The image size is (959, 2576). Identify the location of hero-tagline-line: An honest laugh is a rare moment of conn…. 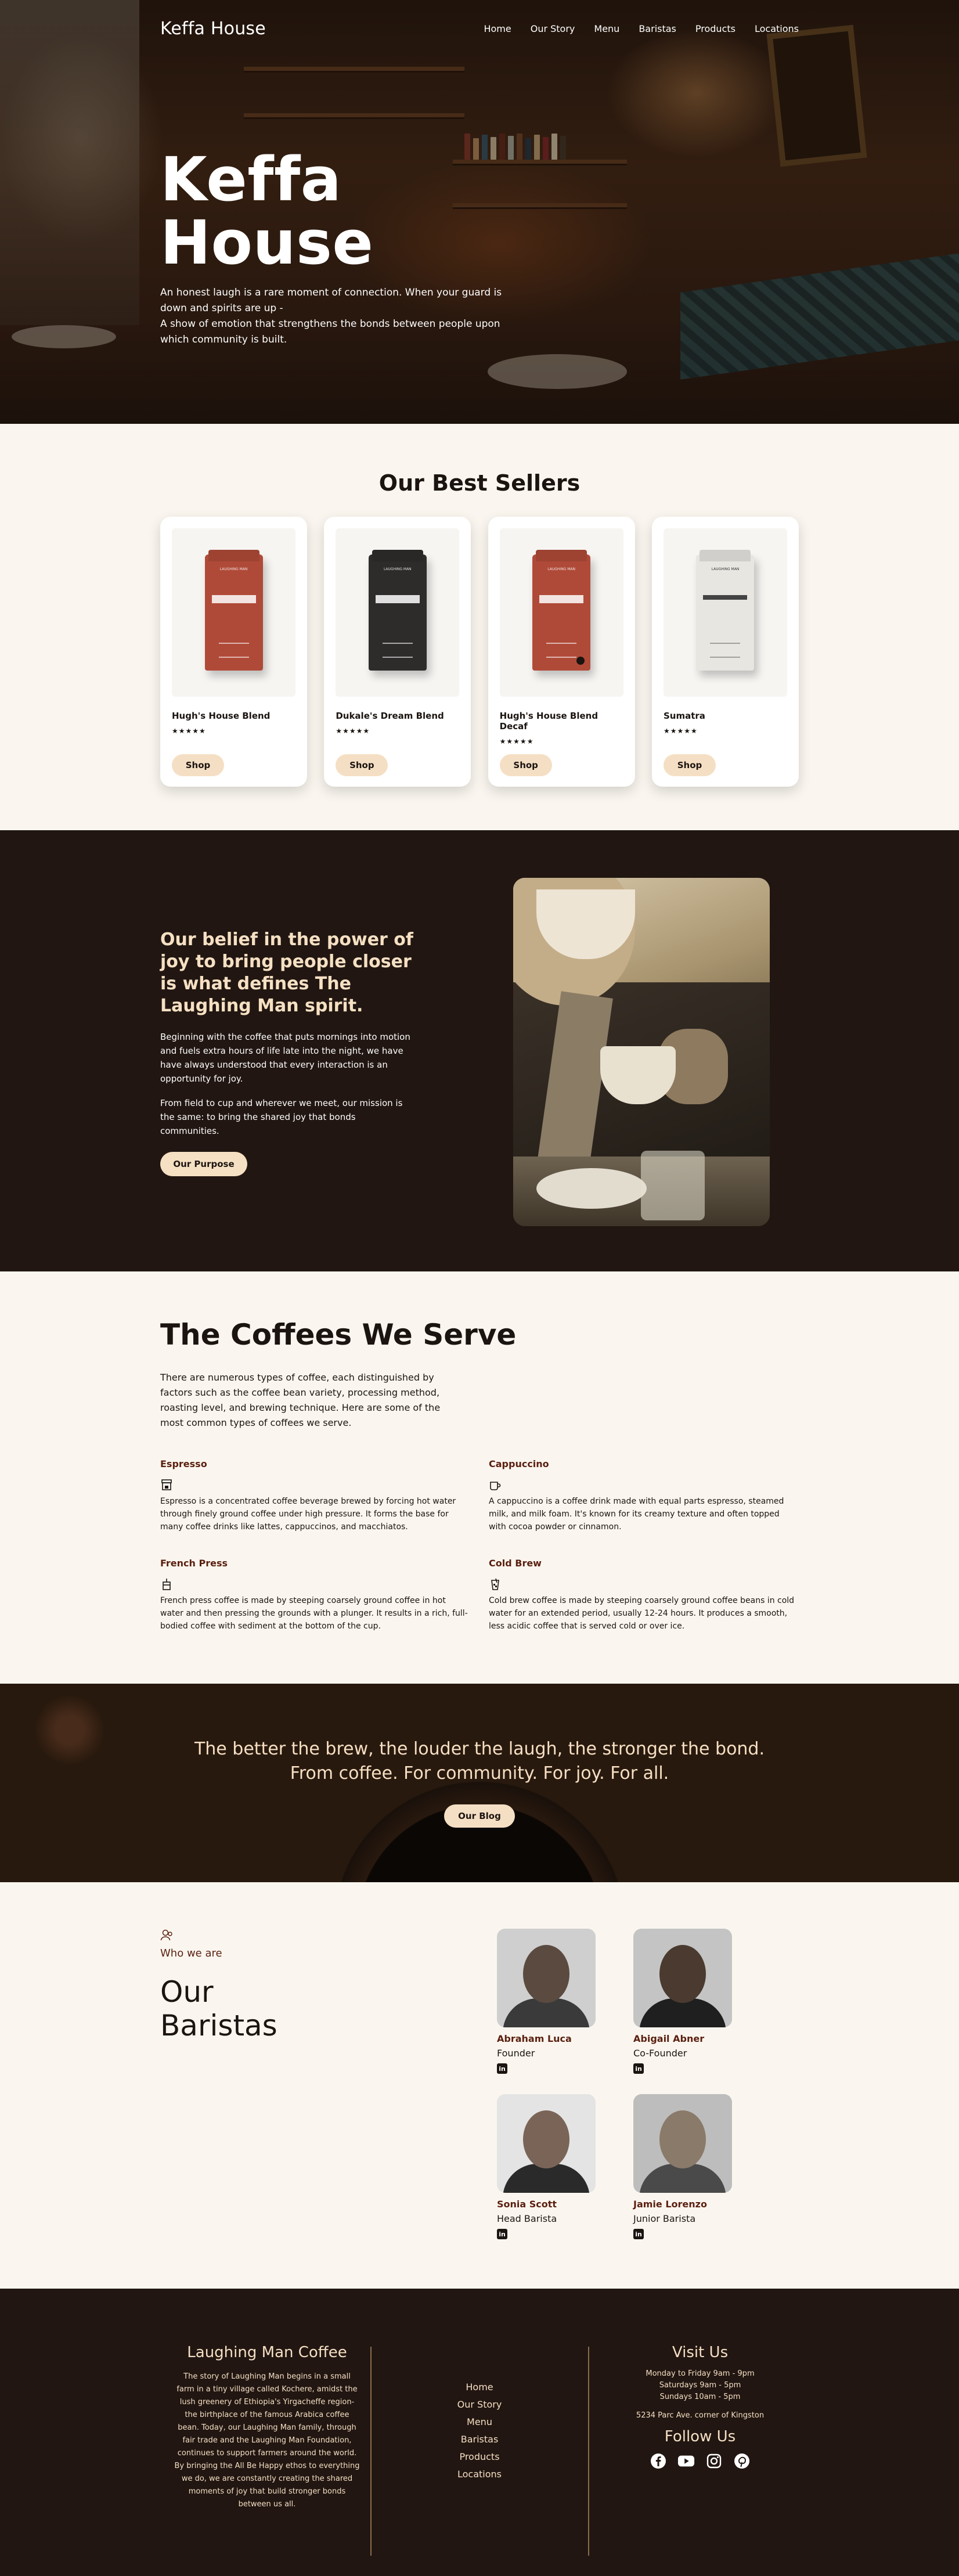
(331, 293).